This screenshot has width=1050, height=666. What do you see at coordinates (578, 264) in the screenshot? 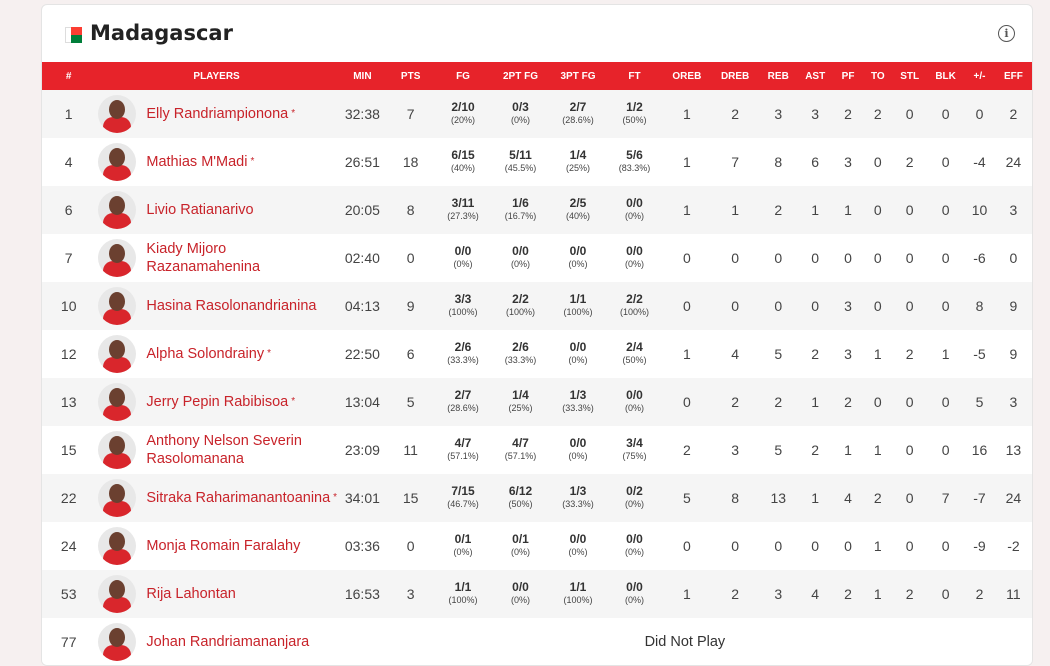
I see `fg3-cell-pct: (0%)` at bounding box center [578, 264].